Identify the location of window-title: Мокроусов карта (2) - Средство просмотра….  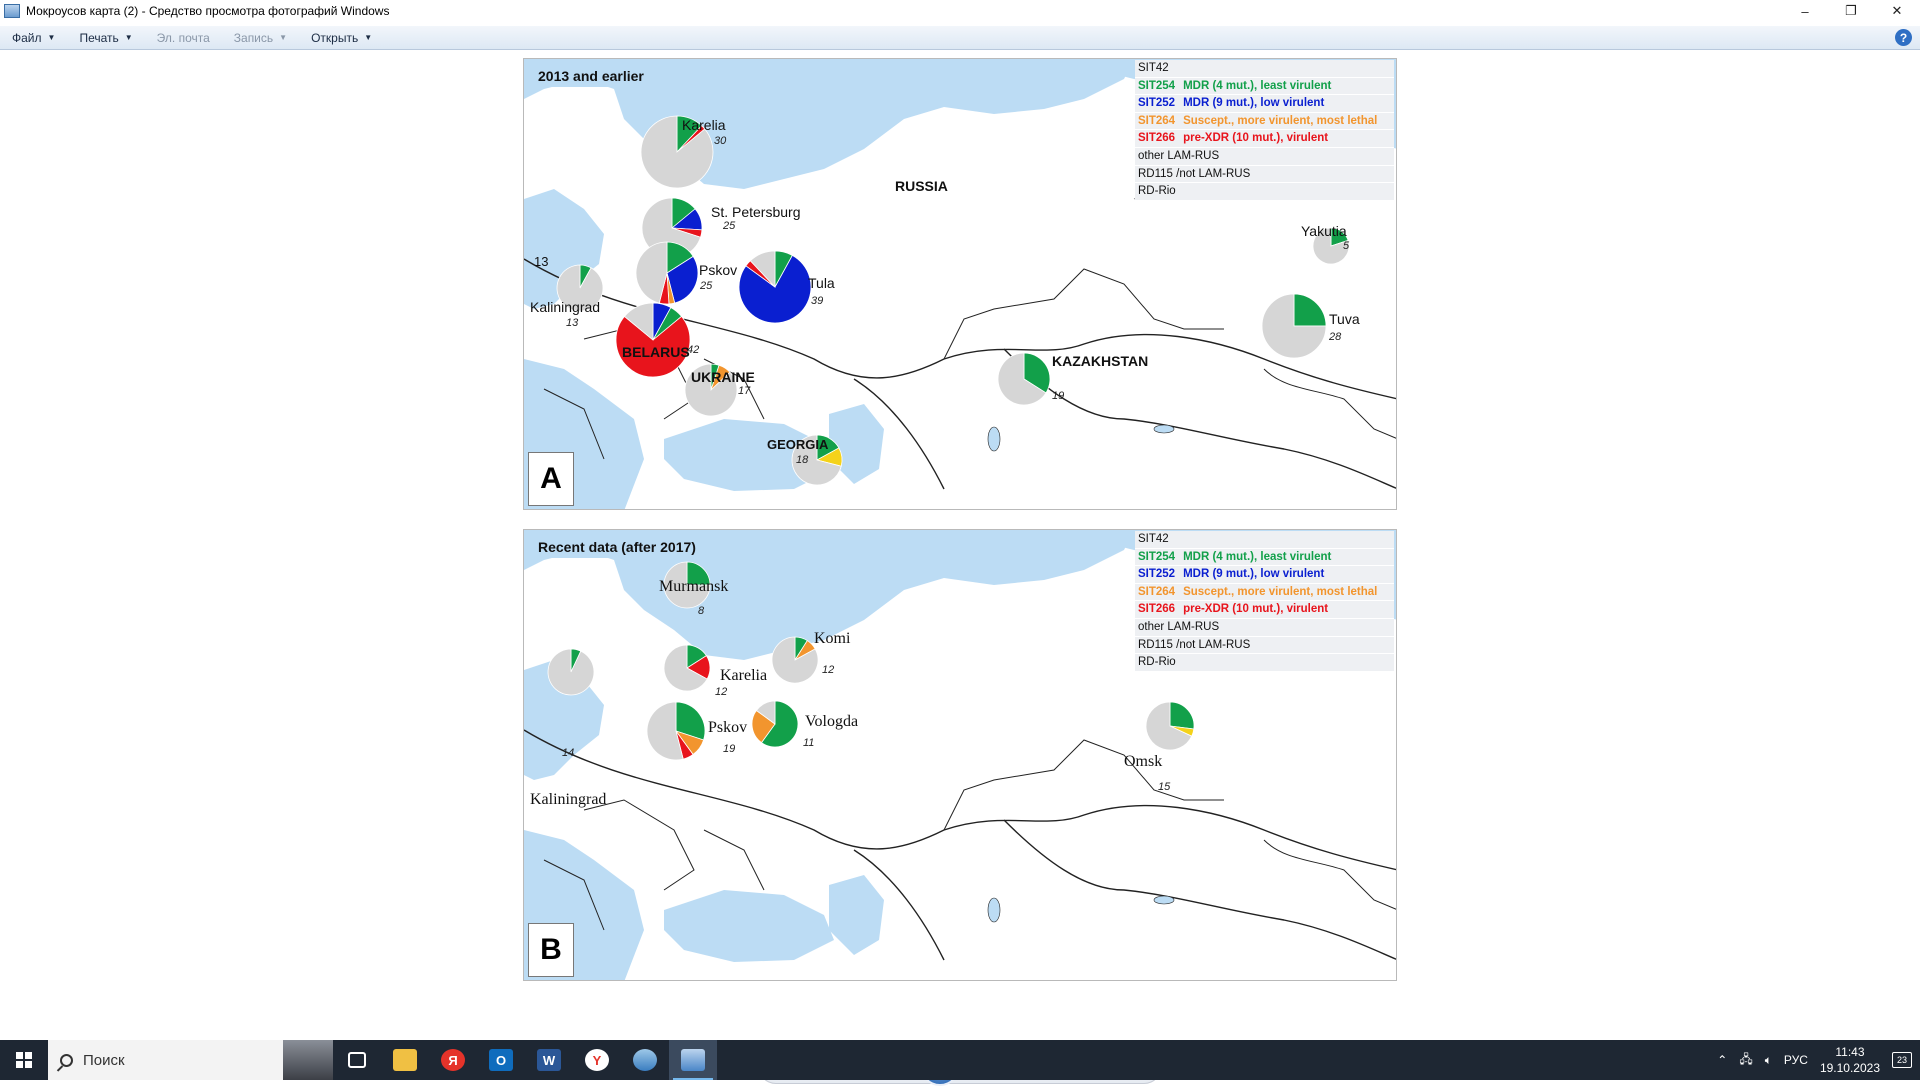
(208, 11).